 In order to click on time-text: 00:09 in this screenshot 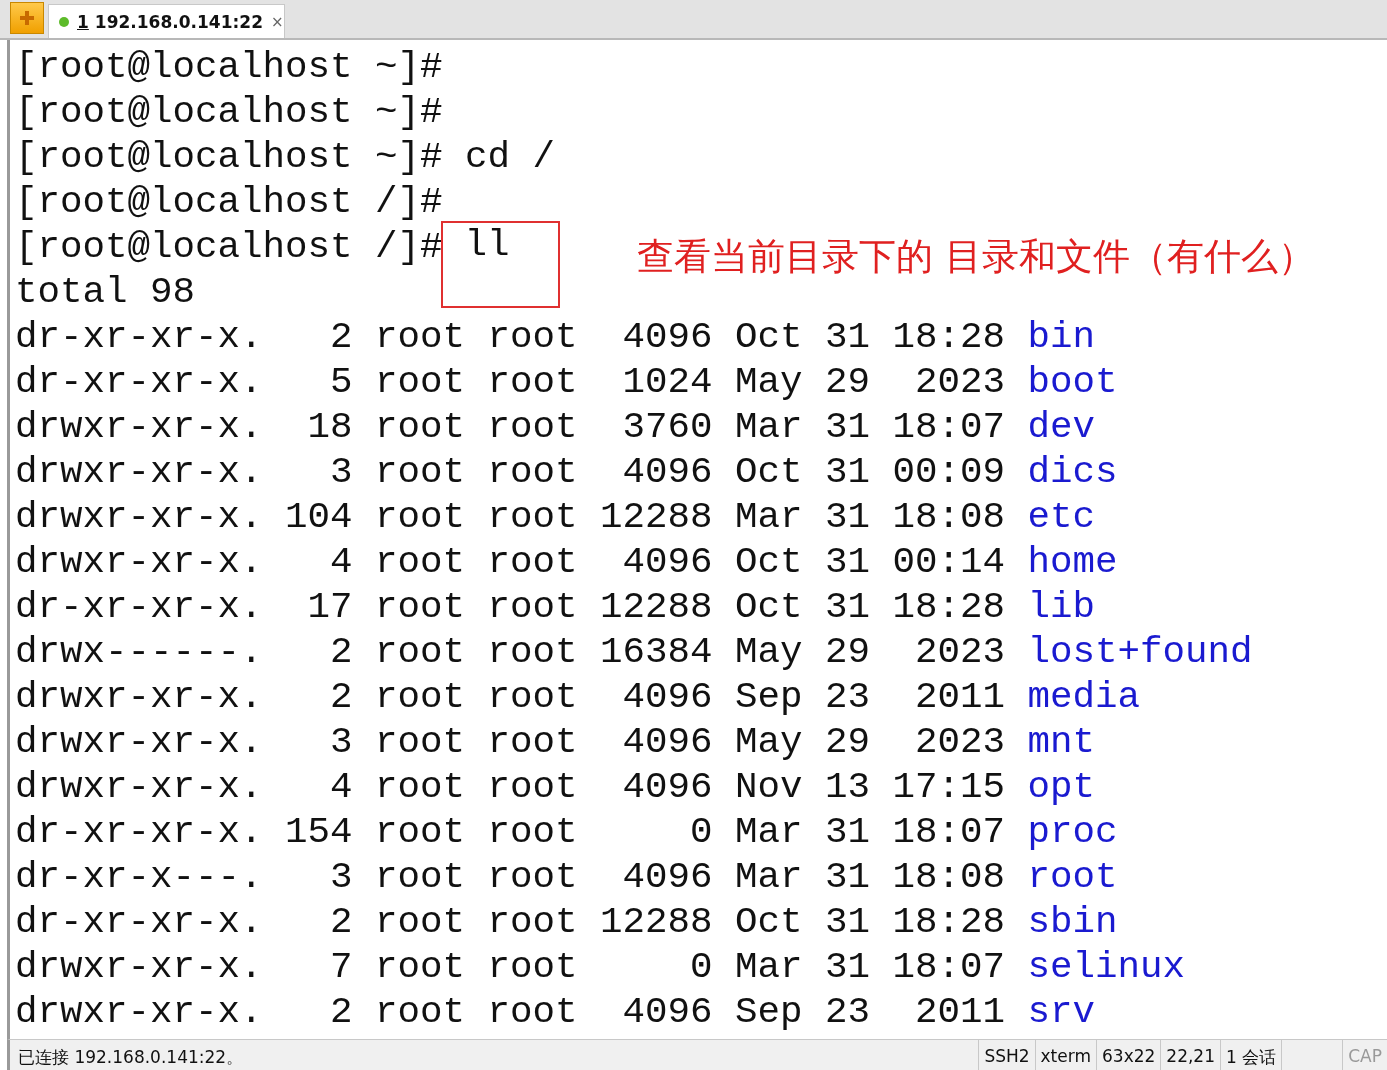, I will do `click(949, 472)`.